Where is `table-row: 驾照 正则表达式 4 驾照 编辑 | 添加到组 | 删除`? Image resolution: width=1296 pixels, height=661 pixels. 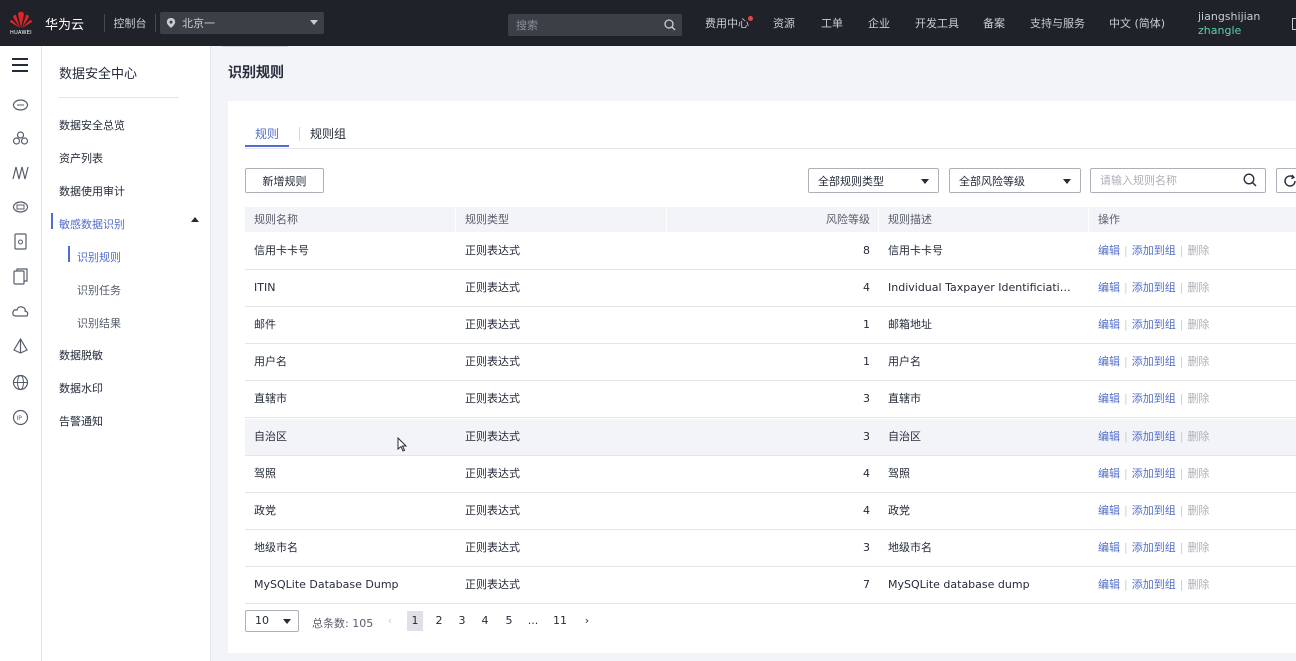
table-row: 驾照 正则表达式 4 驾照 编辑 | 添加到组 | 删除 is located at coordinates (770, 474).